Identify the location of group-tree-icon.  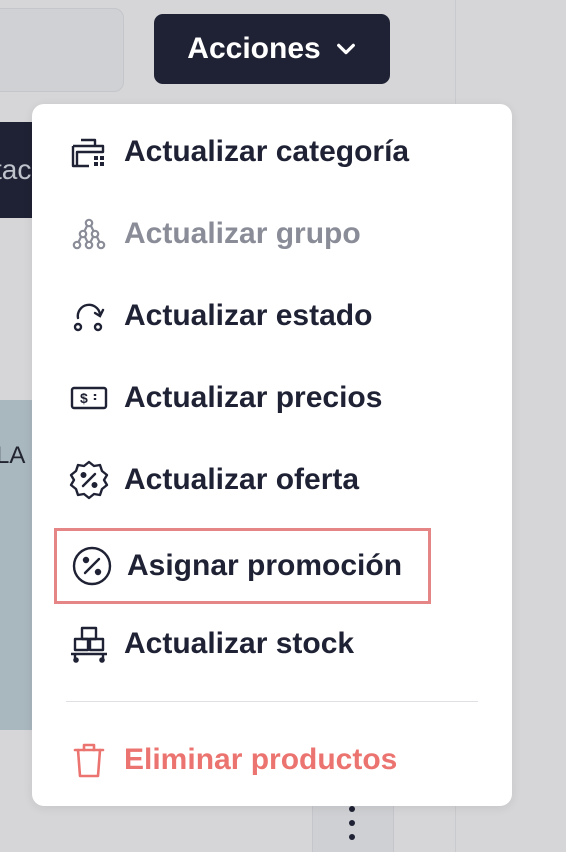
(89, 234).